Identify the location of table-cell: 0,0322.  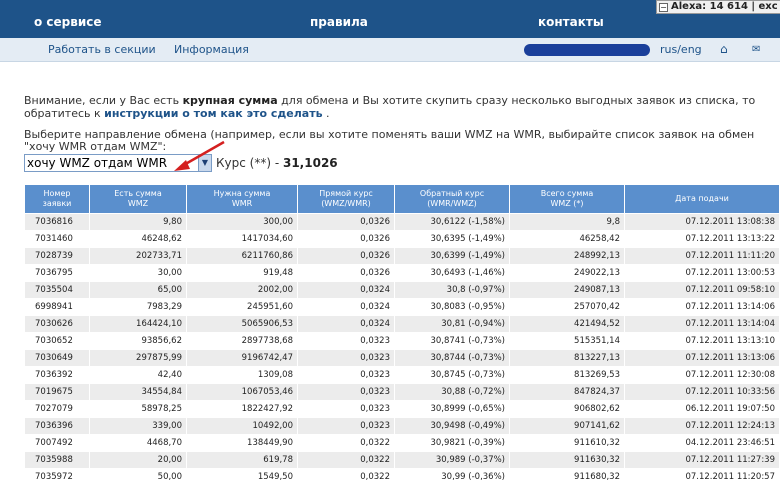
(346, 460).